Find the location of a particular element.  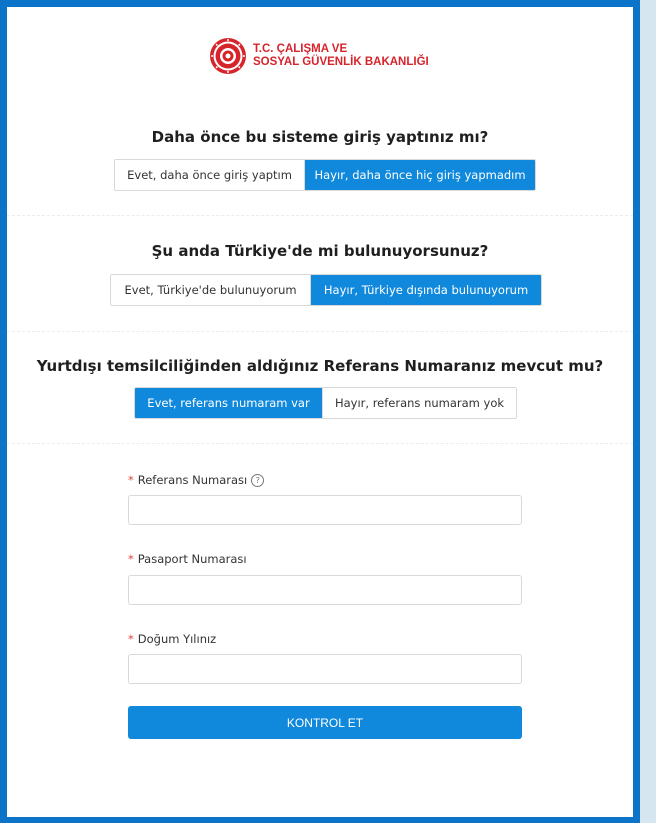

ministry-name-line1: T.C. ÇALIŞMA VE is located at coordinates (300, 49).